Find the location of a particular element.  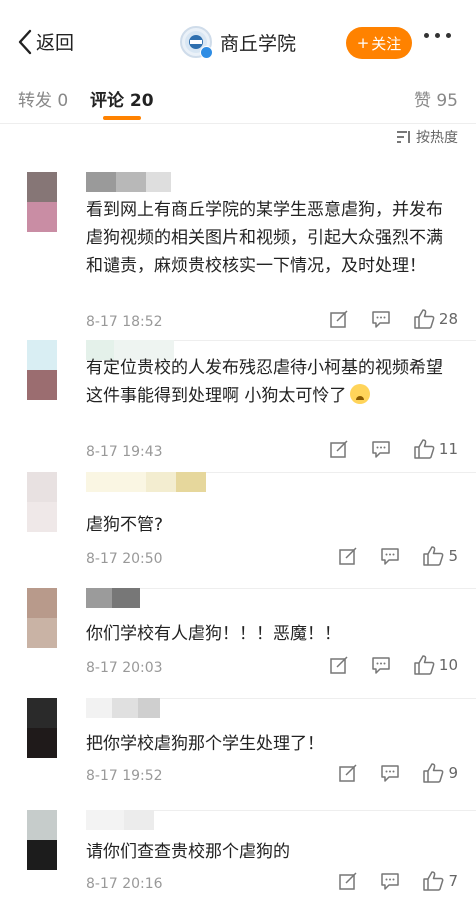

verified-badge-icon is located at coordinates (206, 52).